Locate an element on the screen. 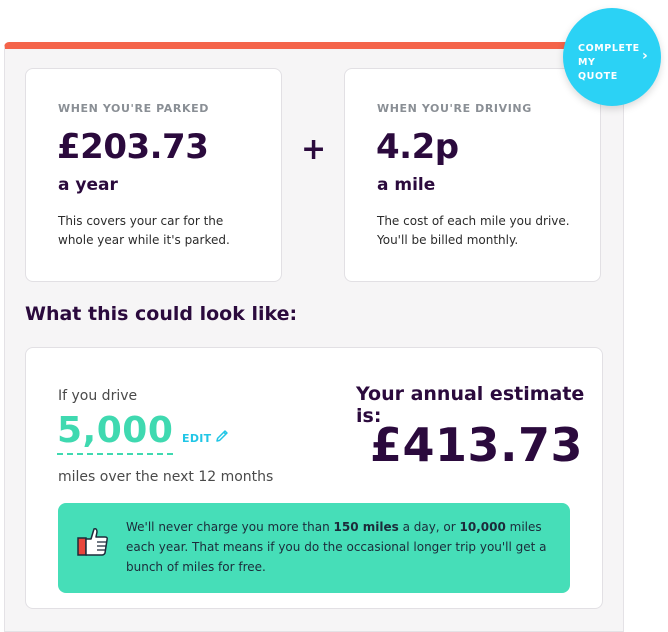  parked-eyebrow: WHEN YOU'RE PARKED is located at coordinates (133, 108).